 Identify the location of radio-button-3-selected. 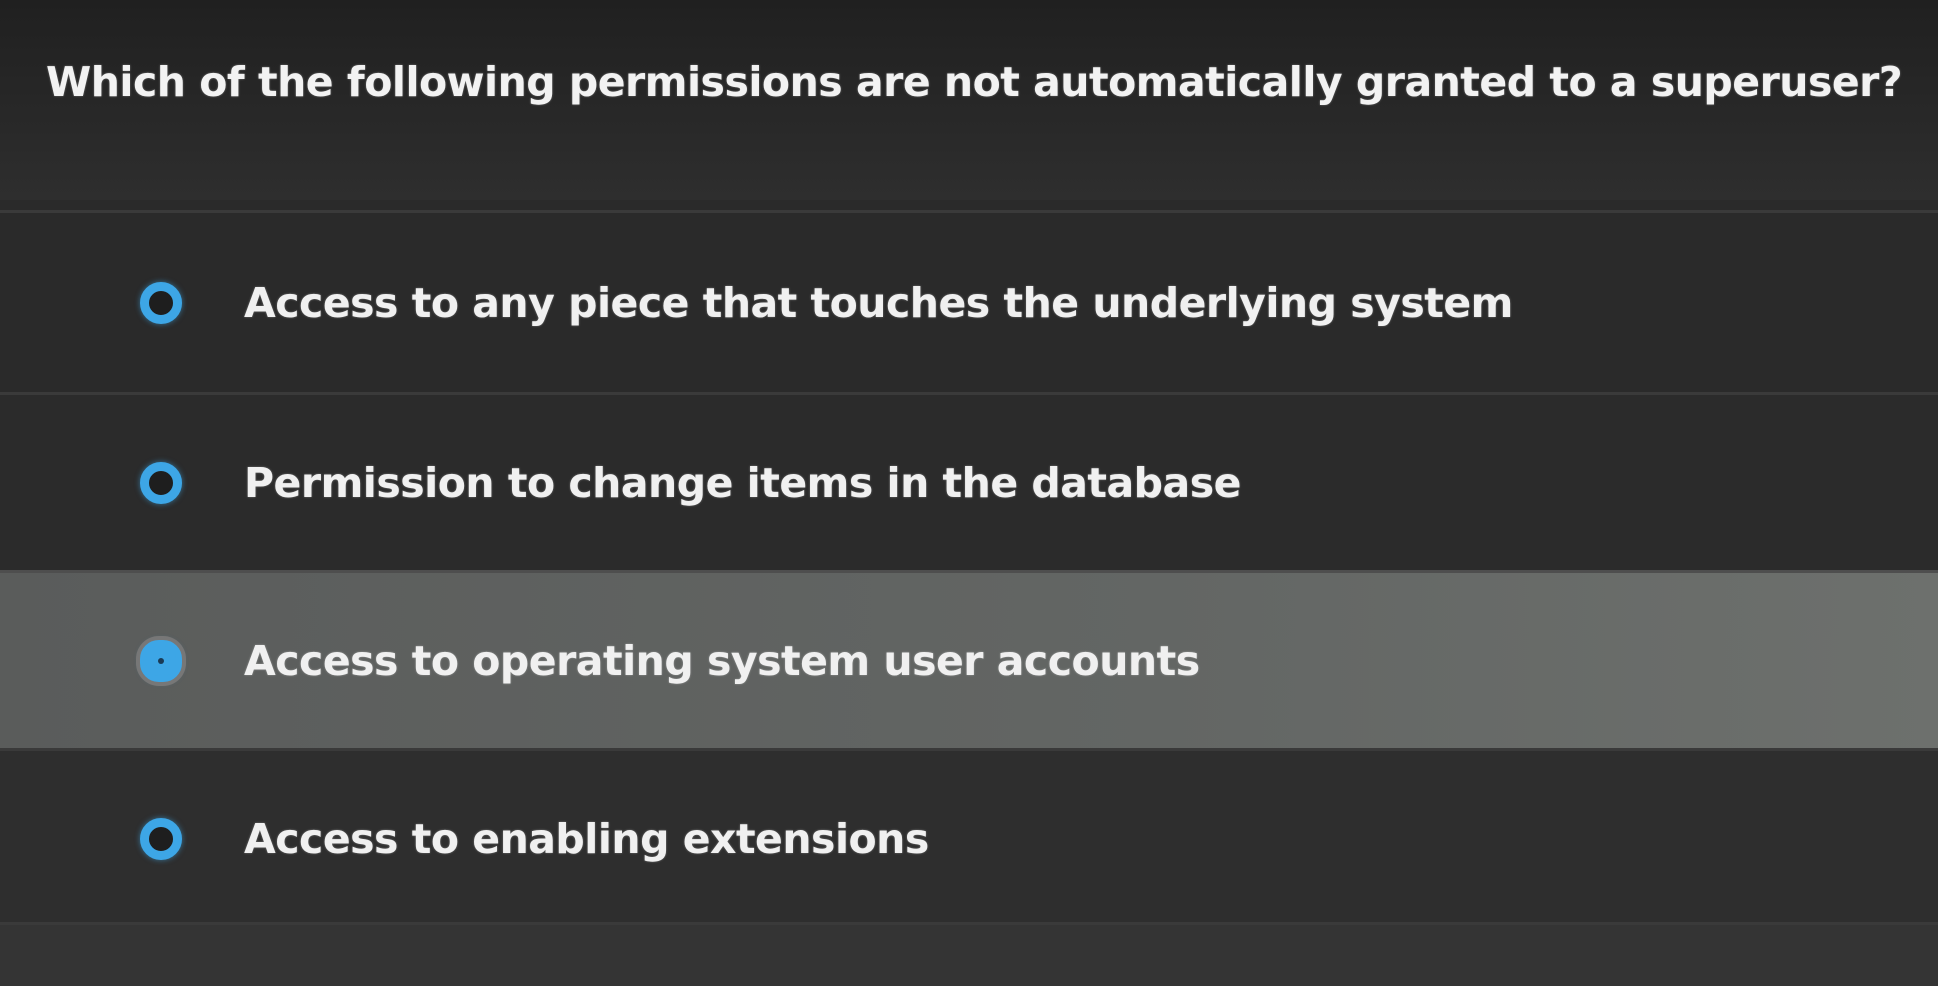
(161, 660).